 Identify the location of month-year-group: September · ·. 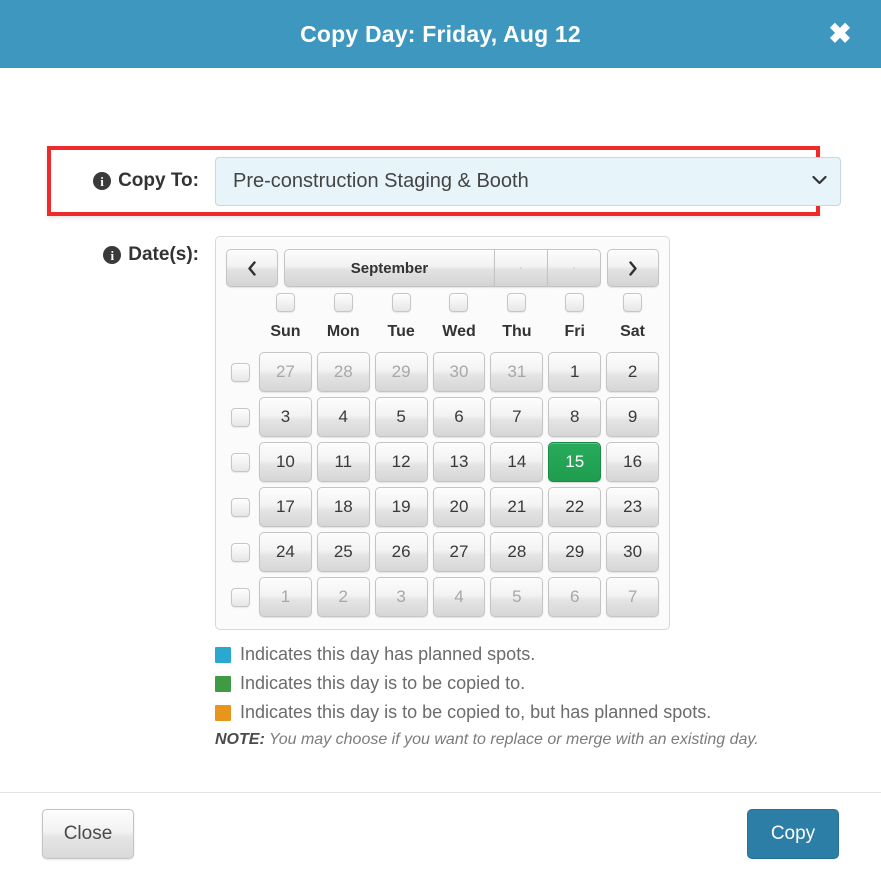
(442, 268).